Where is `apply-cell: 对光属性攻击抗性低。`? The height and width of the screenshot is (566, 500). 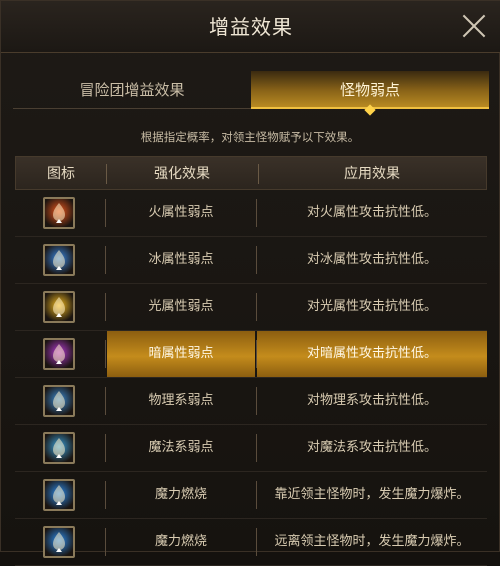
apply-cell: 对光属性攻击抗性低。 is located at coordinates (371, 306).